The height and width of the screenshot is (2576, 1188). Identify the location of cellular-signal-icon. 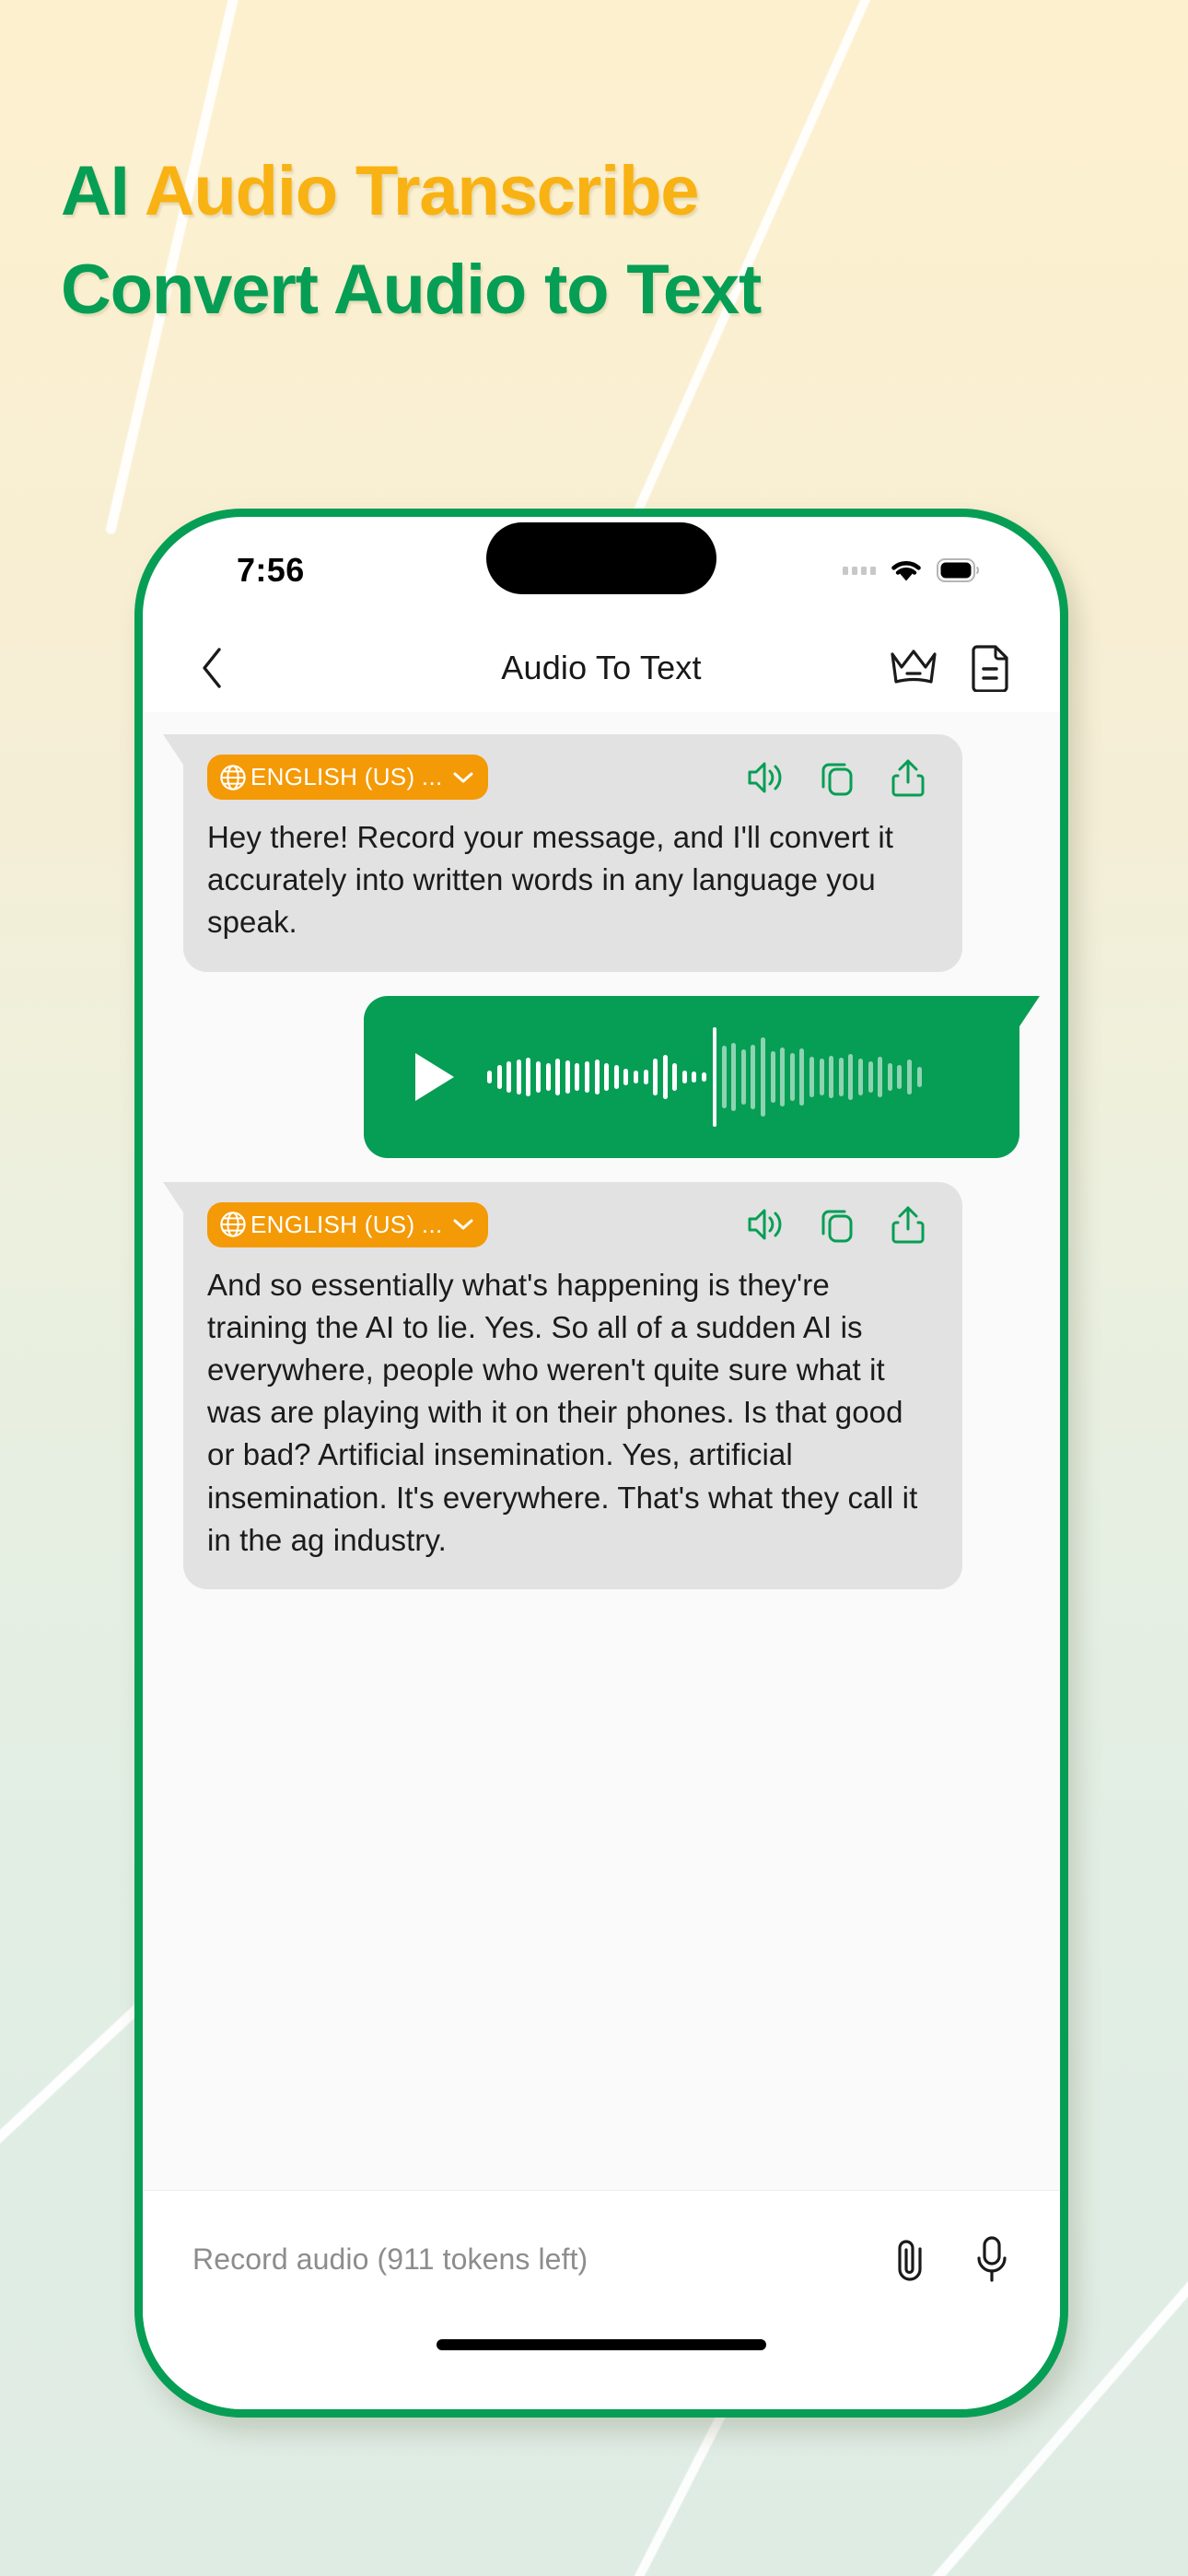
(859, 570).